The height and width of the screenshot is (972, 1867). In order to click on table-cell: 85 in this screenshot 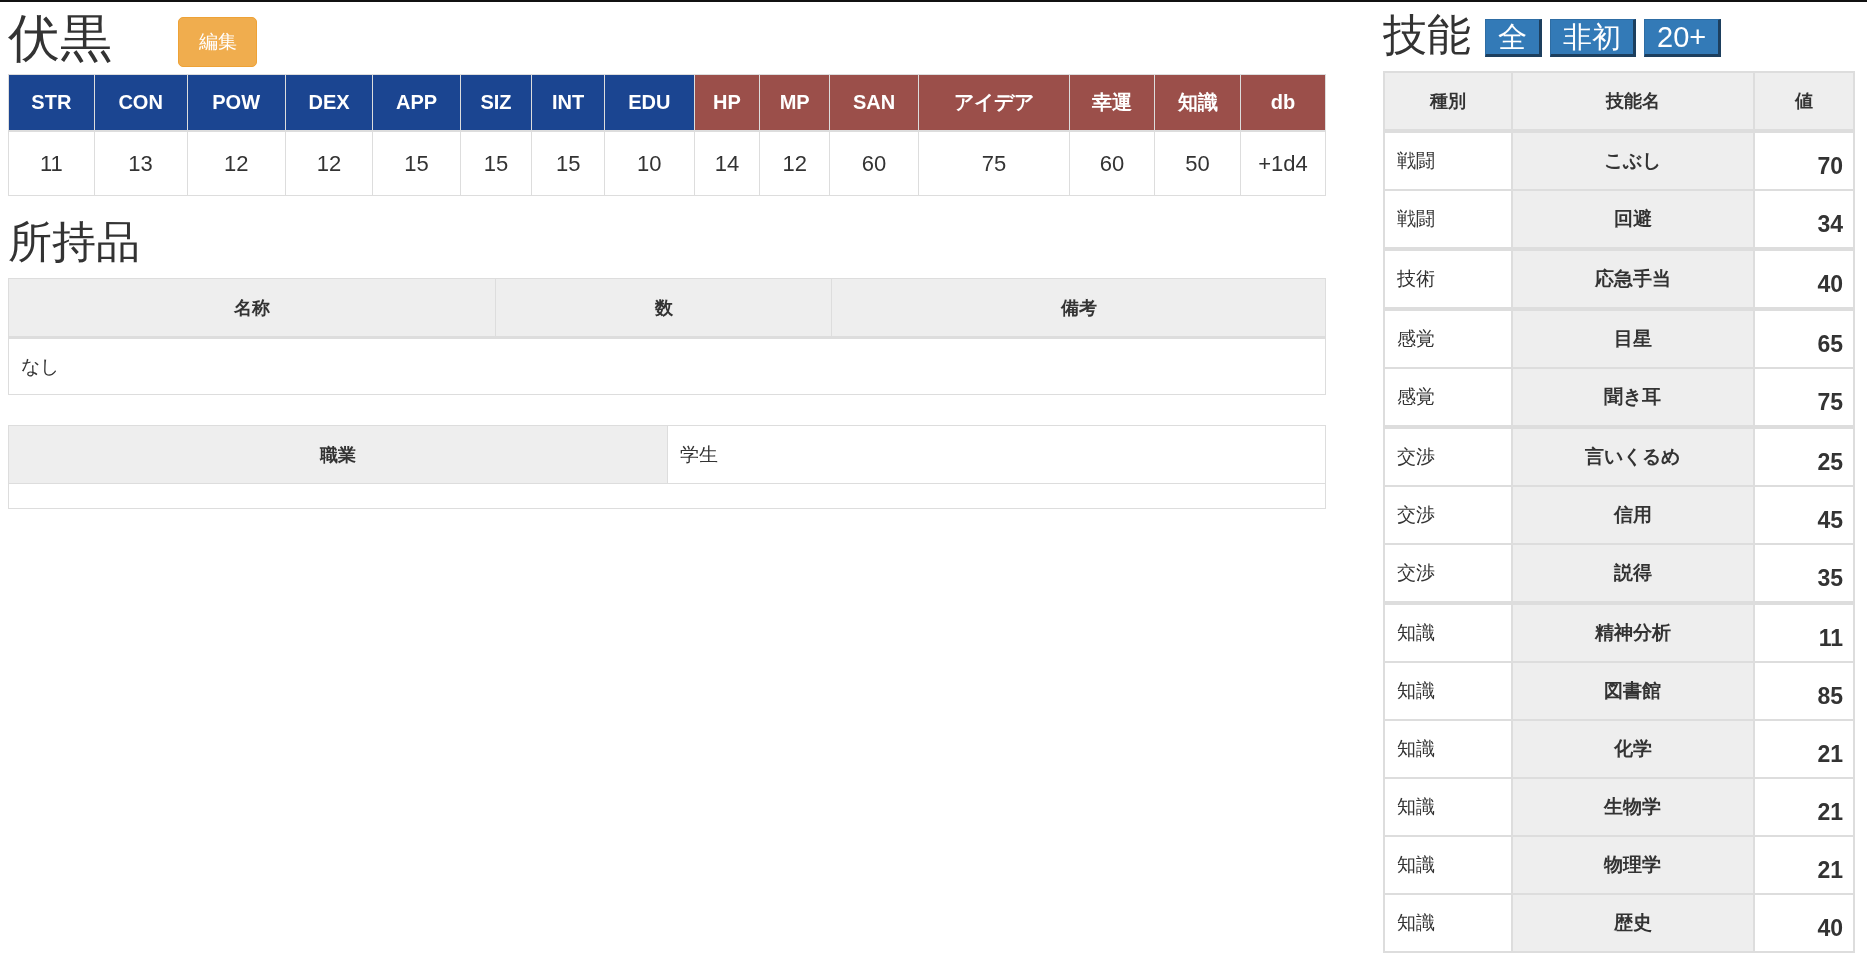, I will do `click(1803, 691)`.